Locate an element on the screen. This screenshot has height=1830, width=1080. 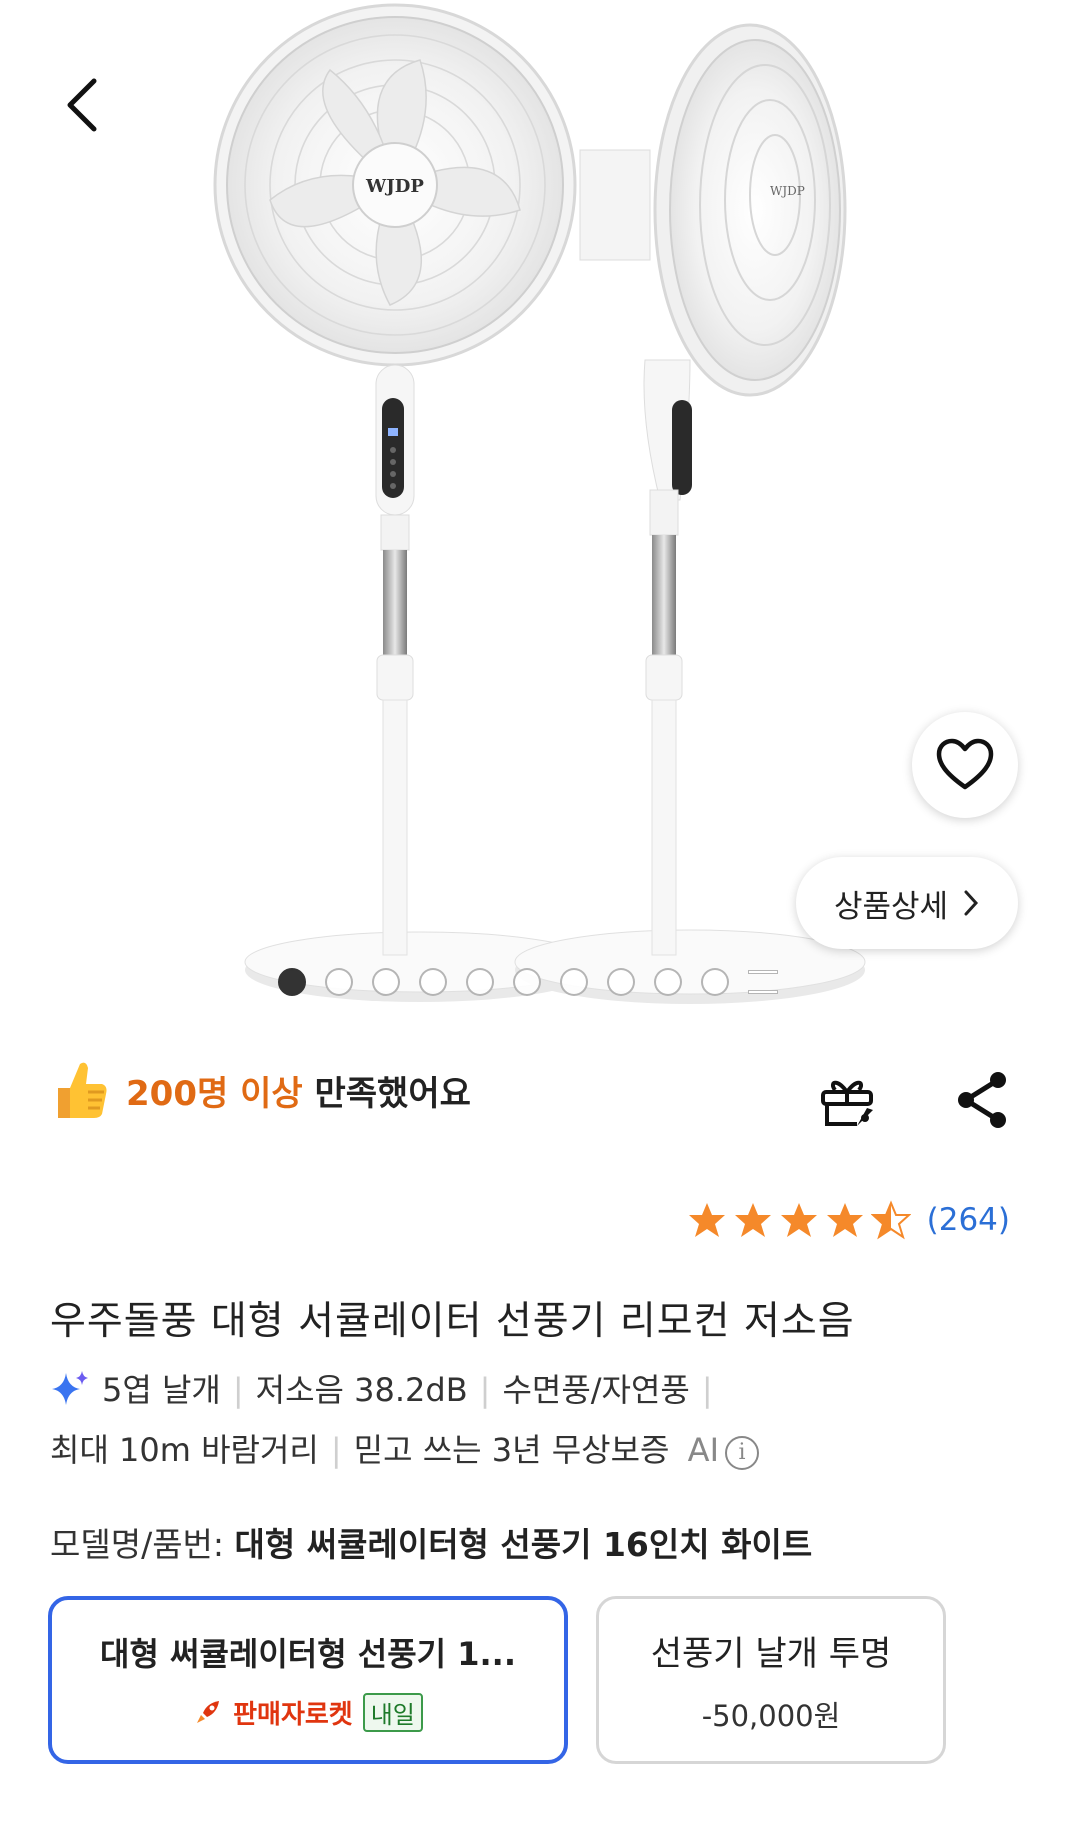
satisfaction-text: 200명 이상 만족했어요 is located at coordinates (298, 1090).